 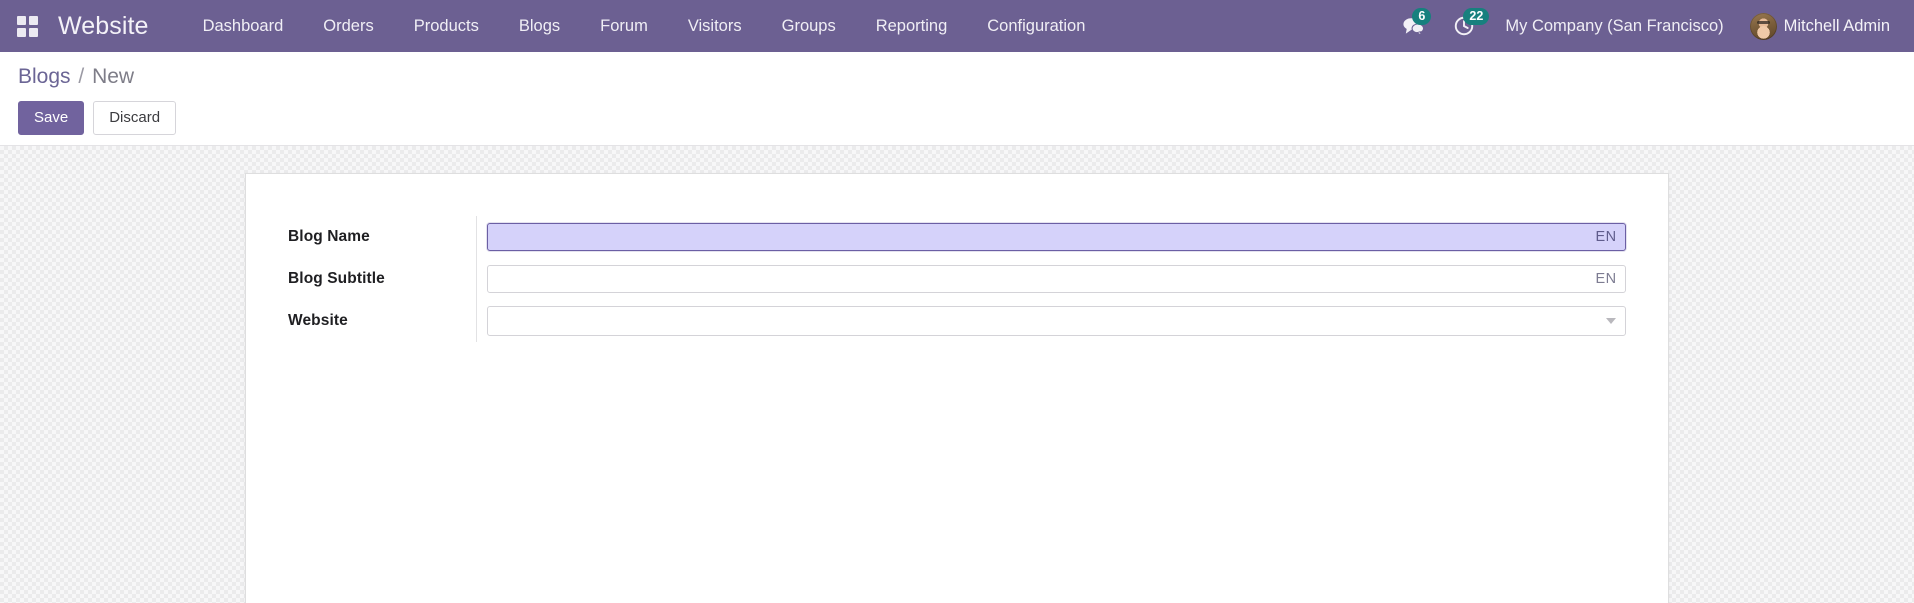 I want to click on field-cell-blog-name: EN, so click(x=1051, y=237).